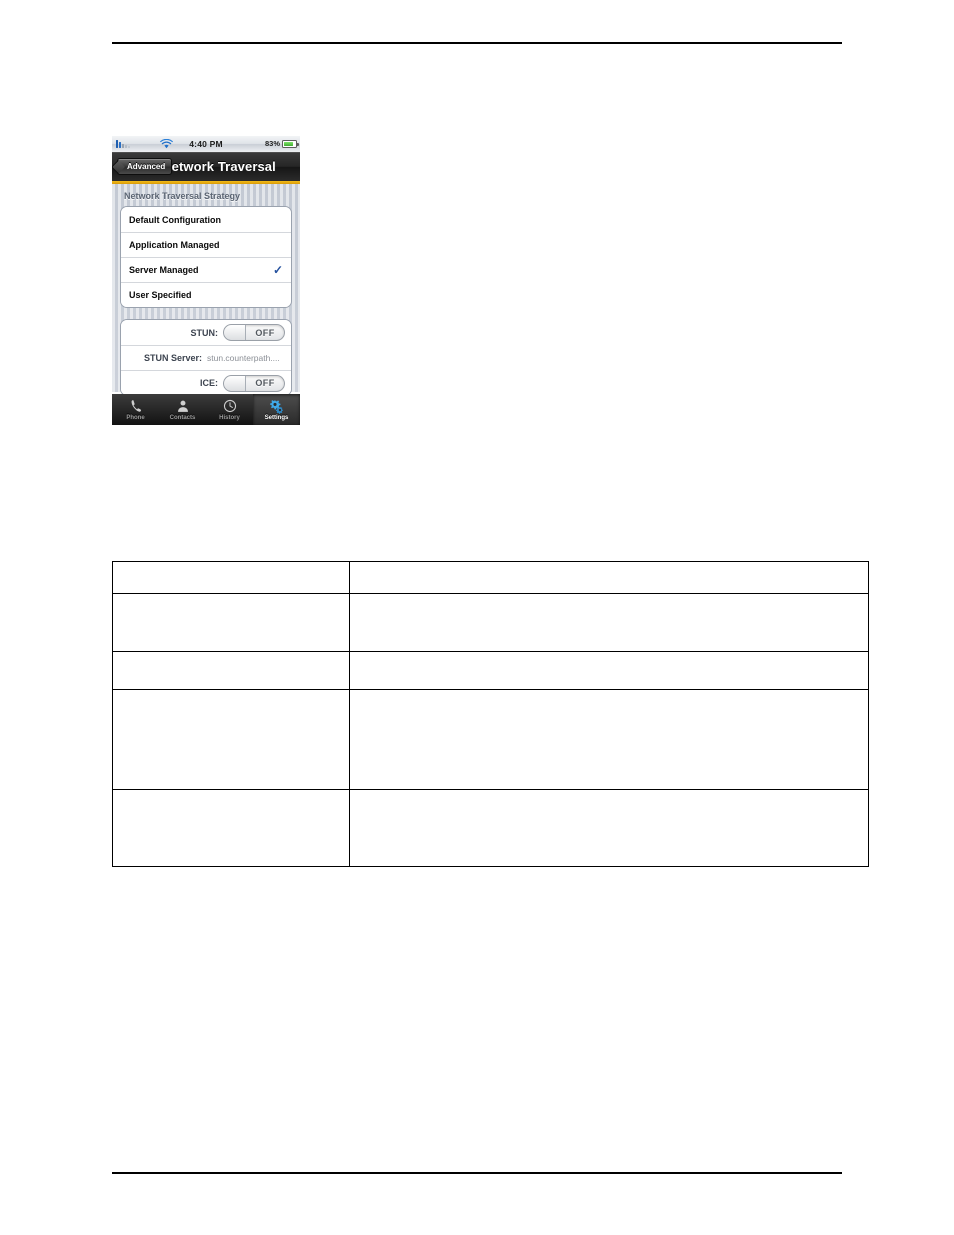 The image size is (954, 1235). What do you see at coordinates (229, 417) in the screenshot?
I see `tab-label: History` at bounding box center [229, 417].